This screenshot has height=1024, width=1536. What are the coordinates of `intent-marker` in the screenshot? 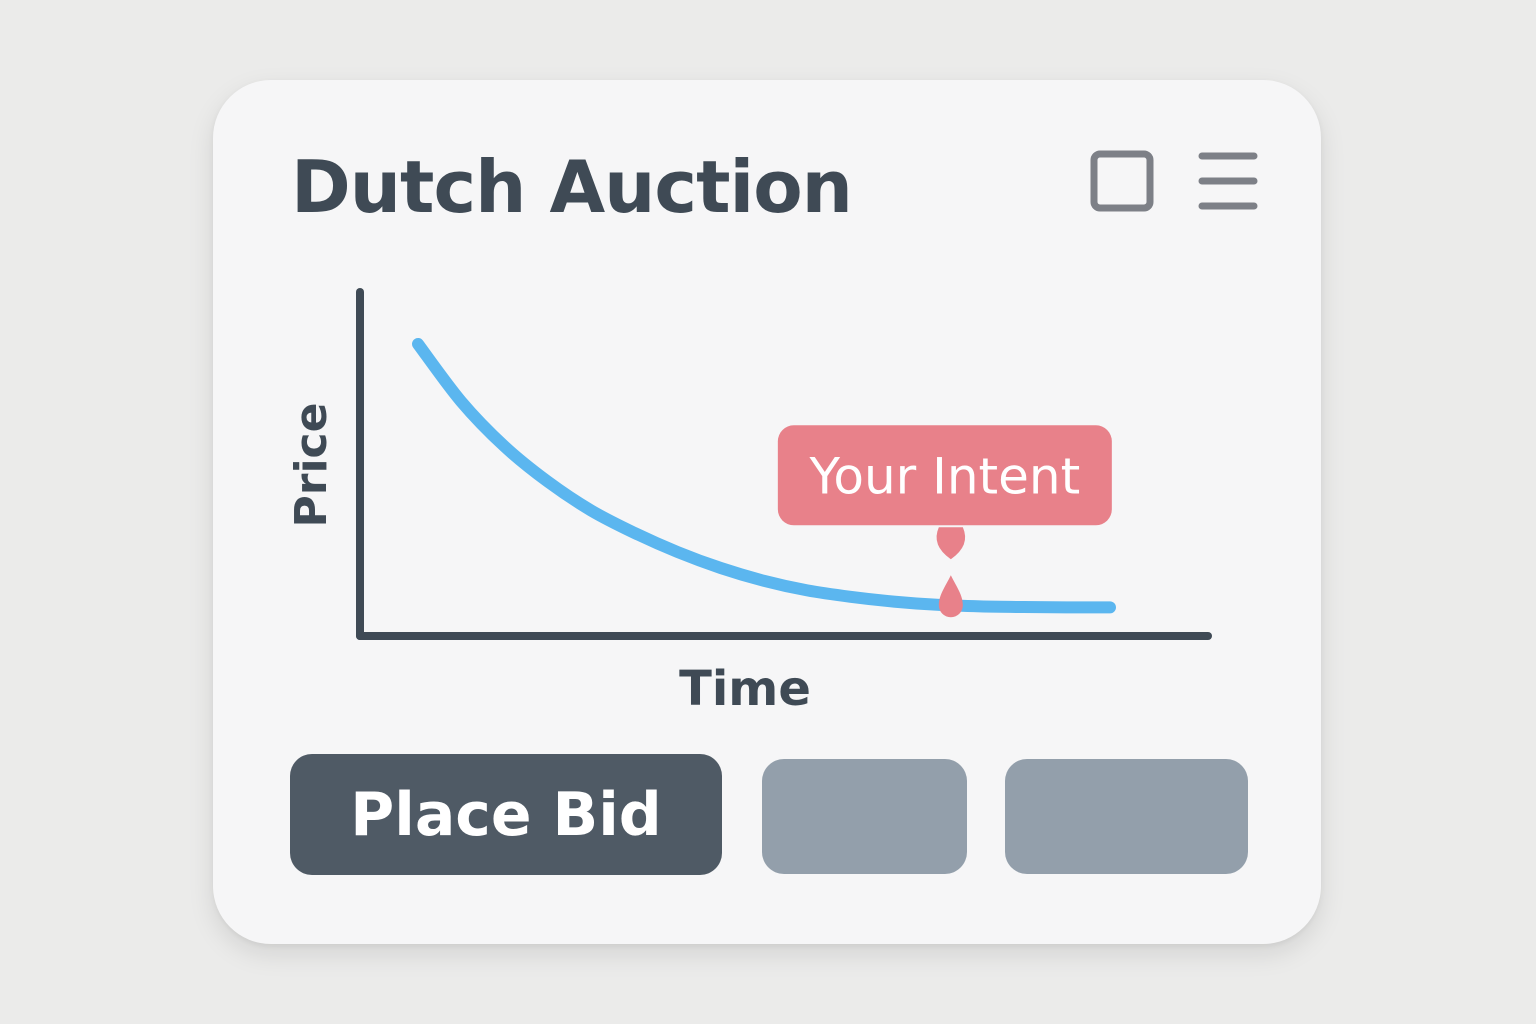 It's located at (950, 596).